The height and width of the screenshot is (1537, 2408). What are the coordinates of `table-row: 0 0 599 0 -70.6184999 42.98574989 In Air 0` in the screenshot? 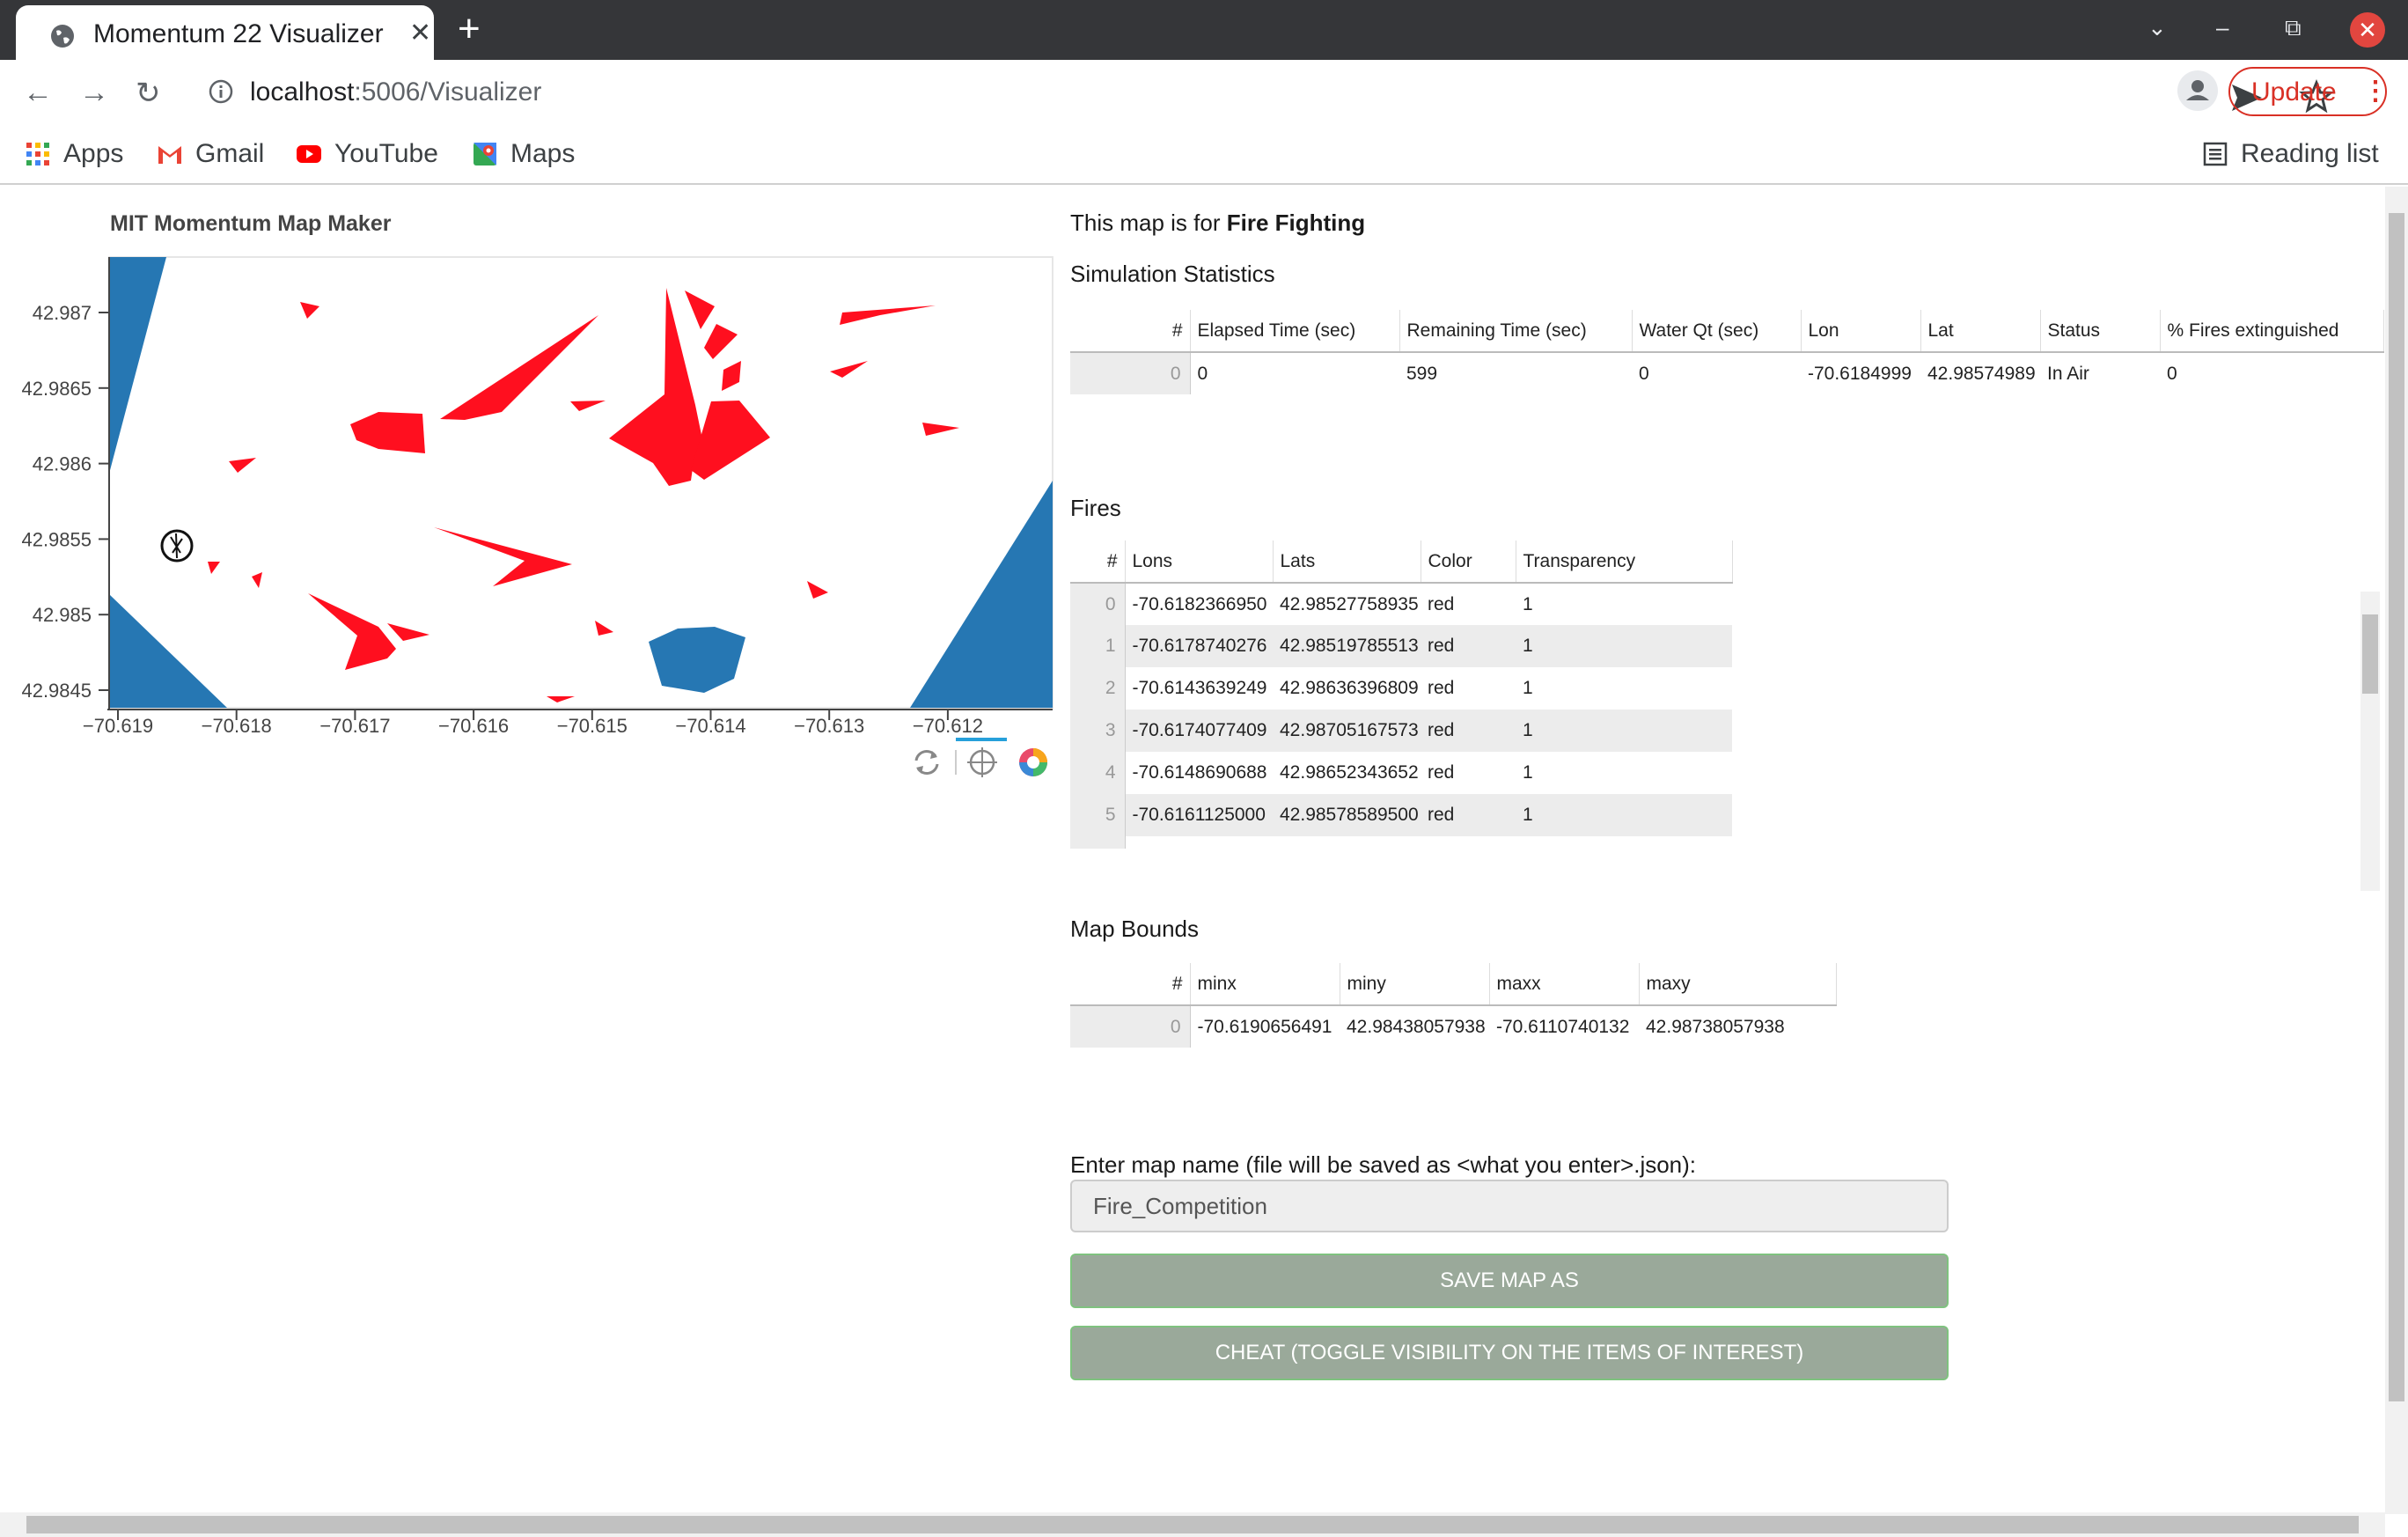 It's located at (1726, 373).